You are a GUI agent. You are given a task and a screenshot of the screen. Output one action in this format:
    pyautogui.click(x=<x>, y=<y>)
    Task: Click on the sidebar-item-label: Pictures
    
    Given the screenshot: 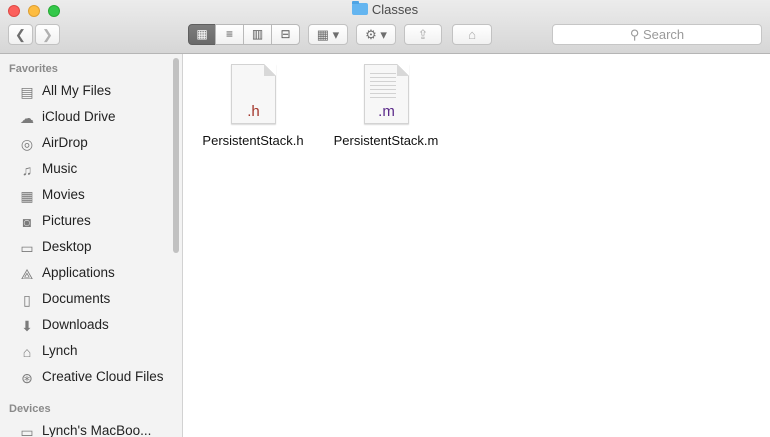 What is the action you would take?
    pyautogui.click(x=66, y=220)
    